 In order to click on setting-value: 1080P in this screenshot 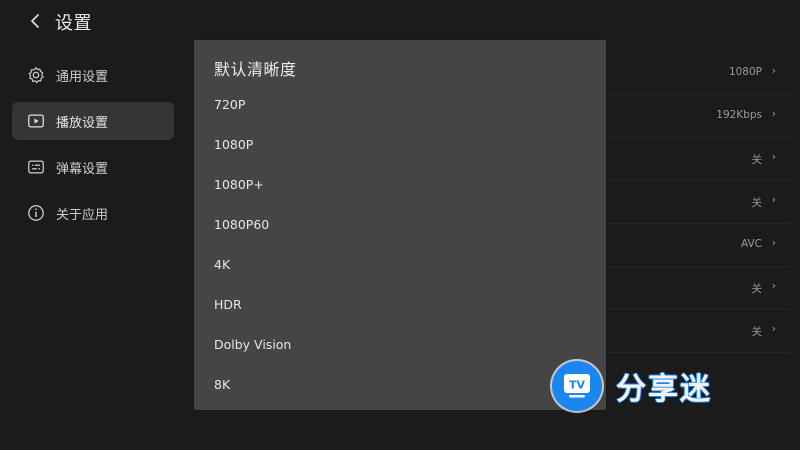, I will do `click(745, 72)`.